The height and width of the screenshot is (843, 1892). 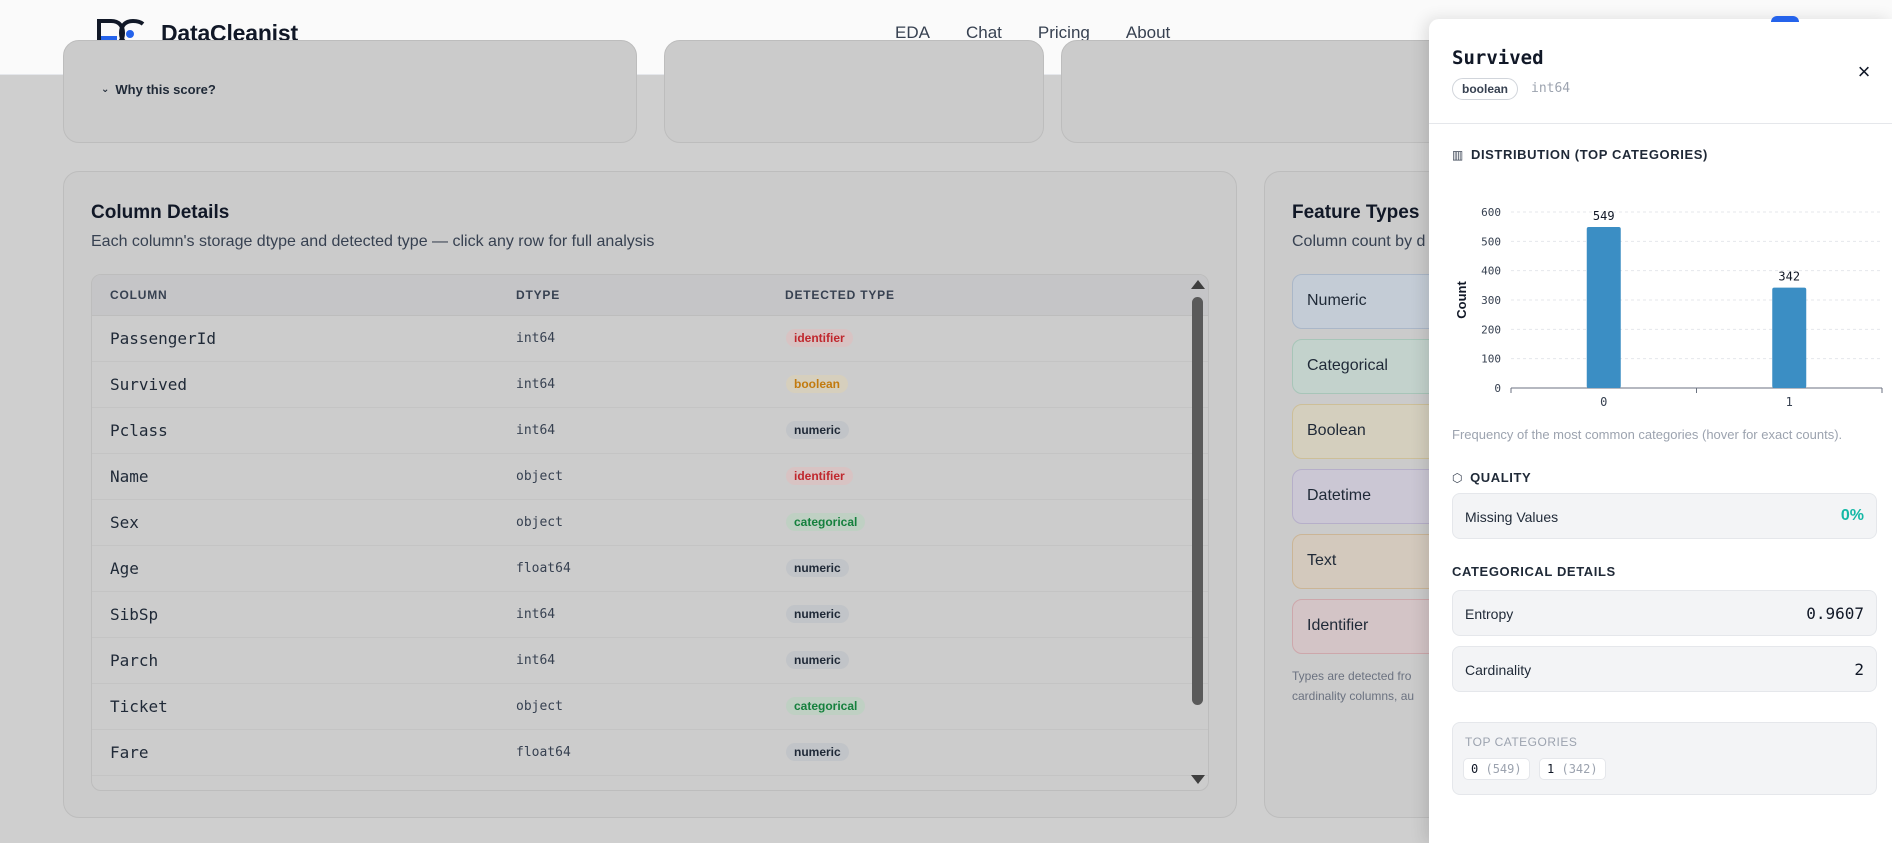 I want to click on cell-column-name: Name, so click(x=129, y=476).